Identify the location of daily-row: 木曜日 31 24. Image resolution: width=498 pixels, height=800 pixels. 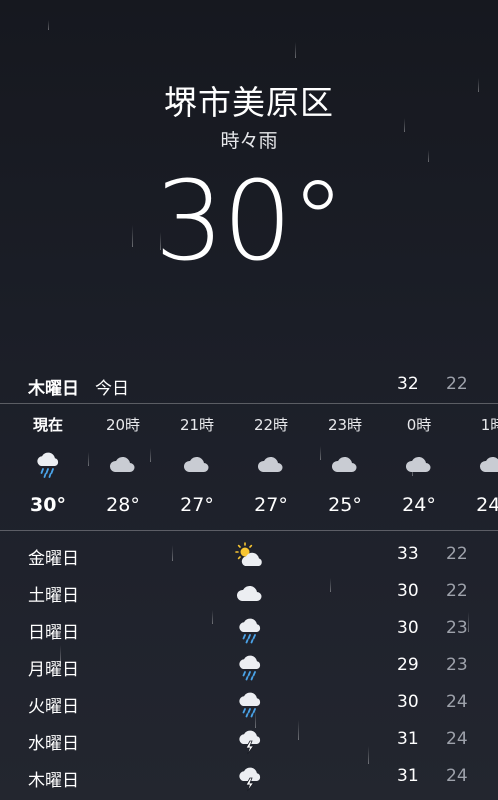
(249, 778).